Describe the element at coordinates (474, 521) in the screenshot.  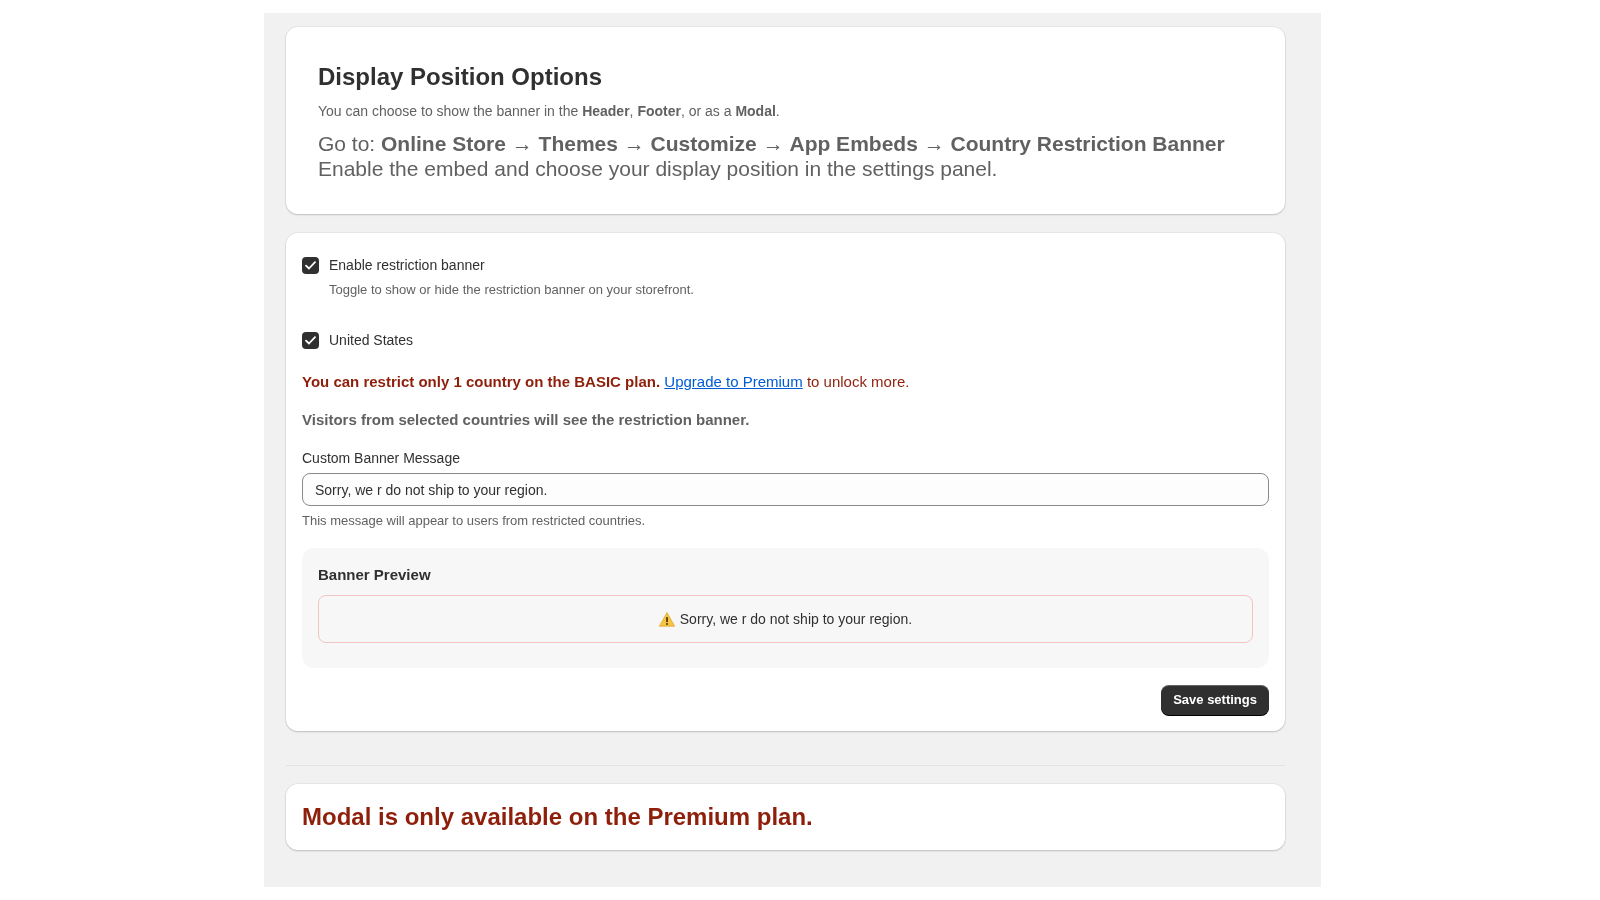
I see `help-text: This message will appear to users from restricted countries.` at that location.